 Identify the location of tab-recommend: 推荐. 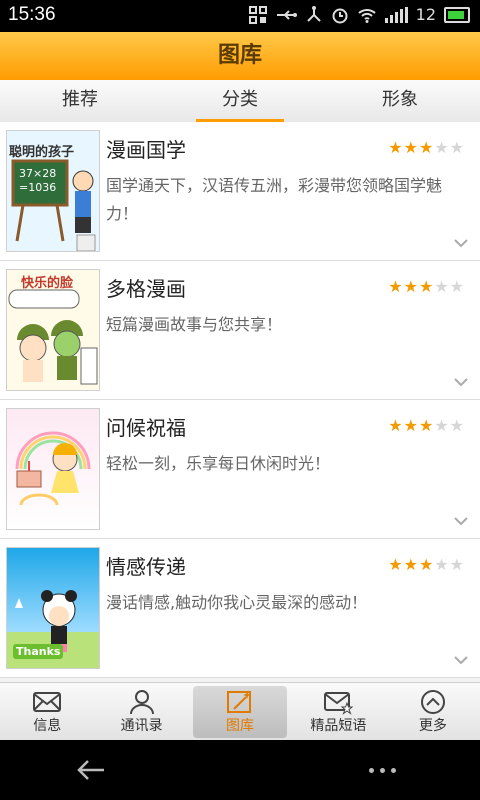
(80, 101).